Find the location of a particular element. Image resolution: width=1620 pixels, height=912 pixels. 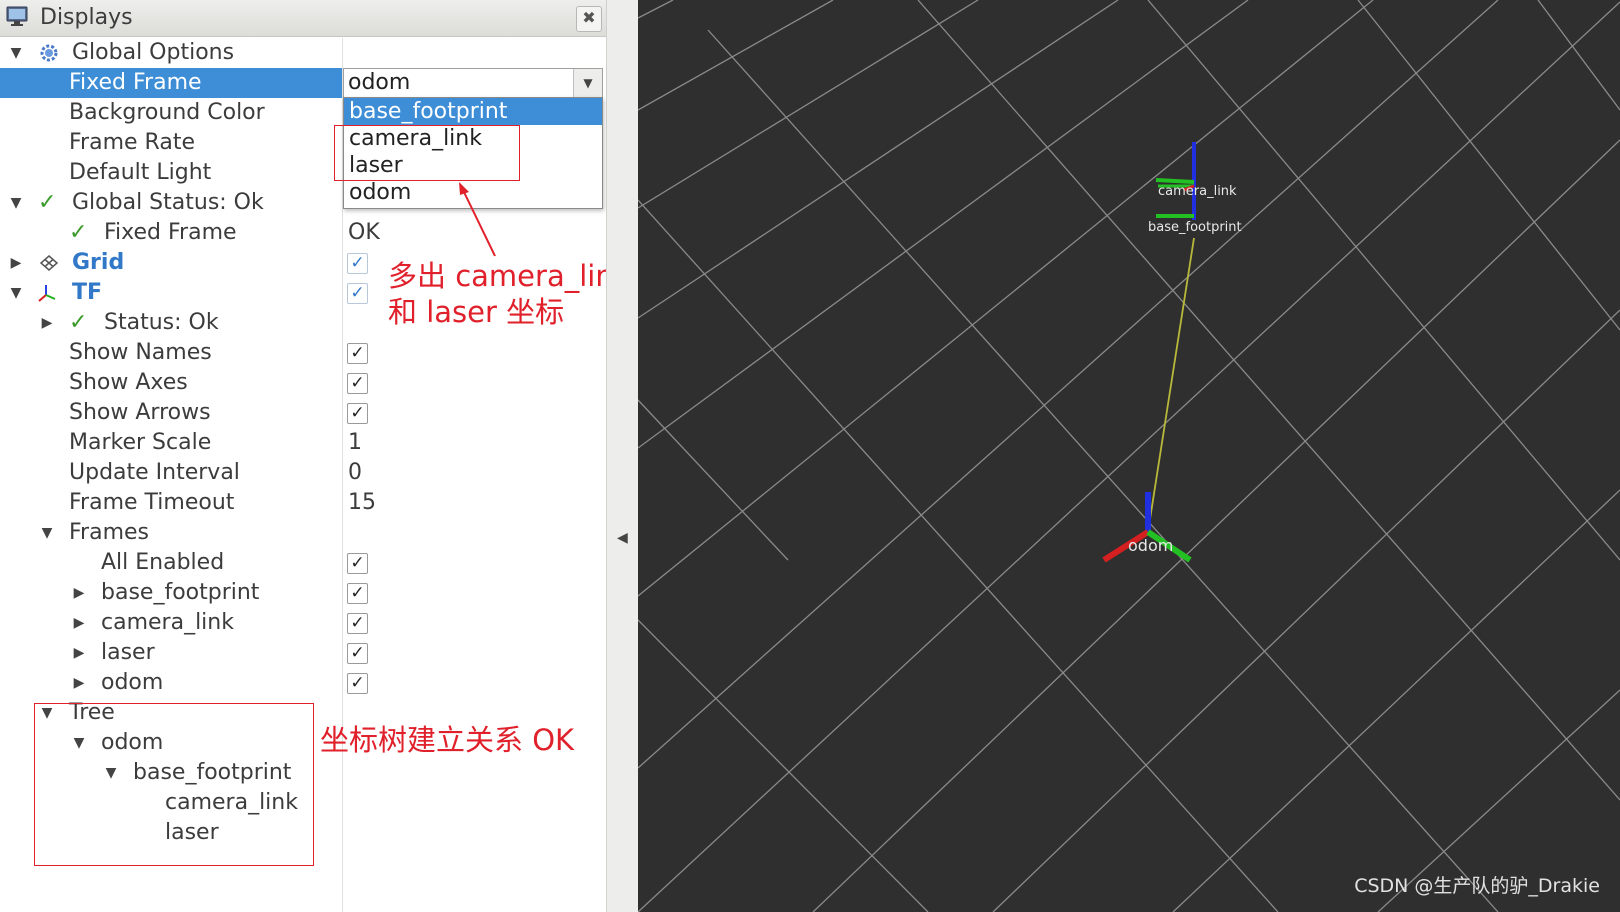

displays-titlebar: Displays ✖ is located at coordinates (303, 18).